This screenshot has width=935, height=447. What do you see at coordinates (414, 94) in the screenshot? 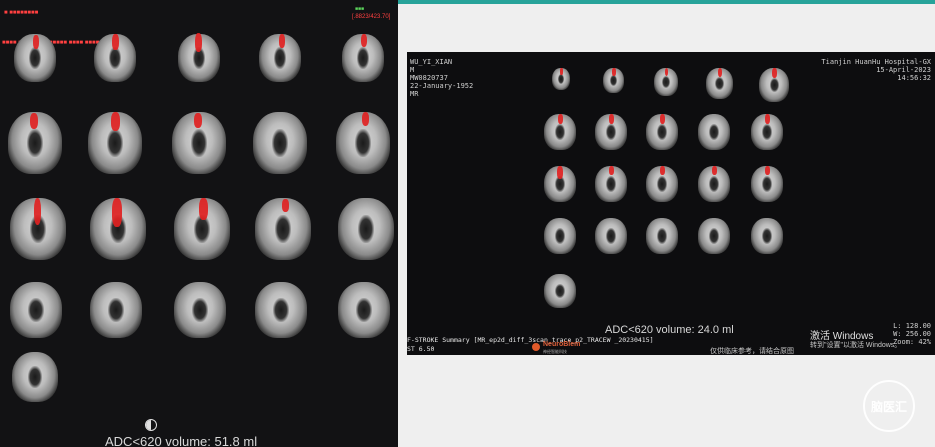
I see `modality: MR` at bounding box center [414, 94].